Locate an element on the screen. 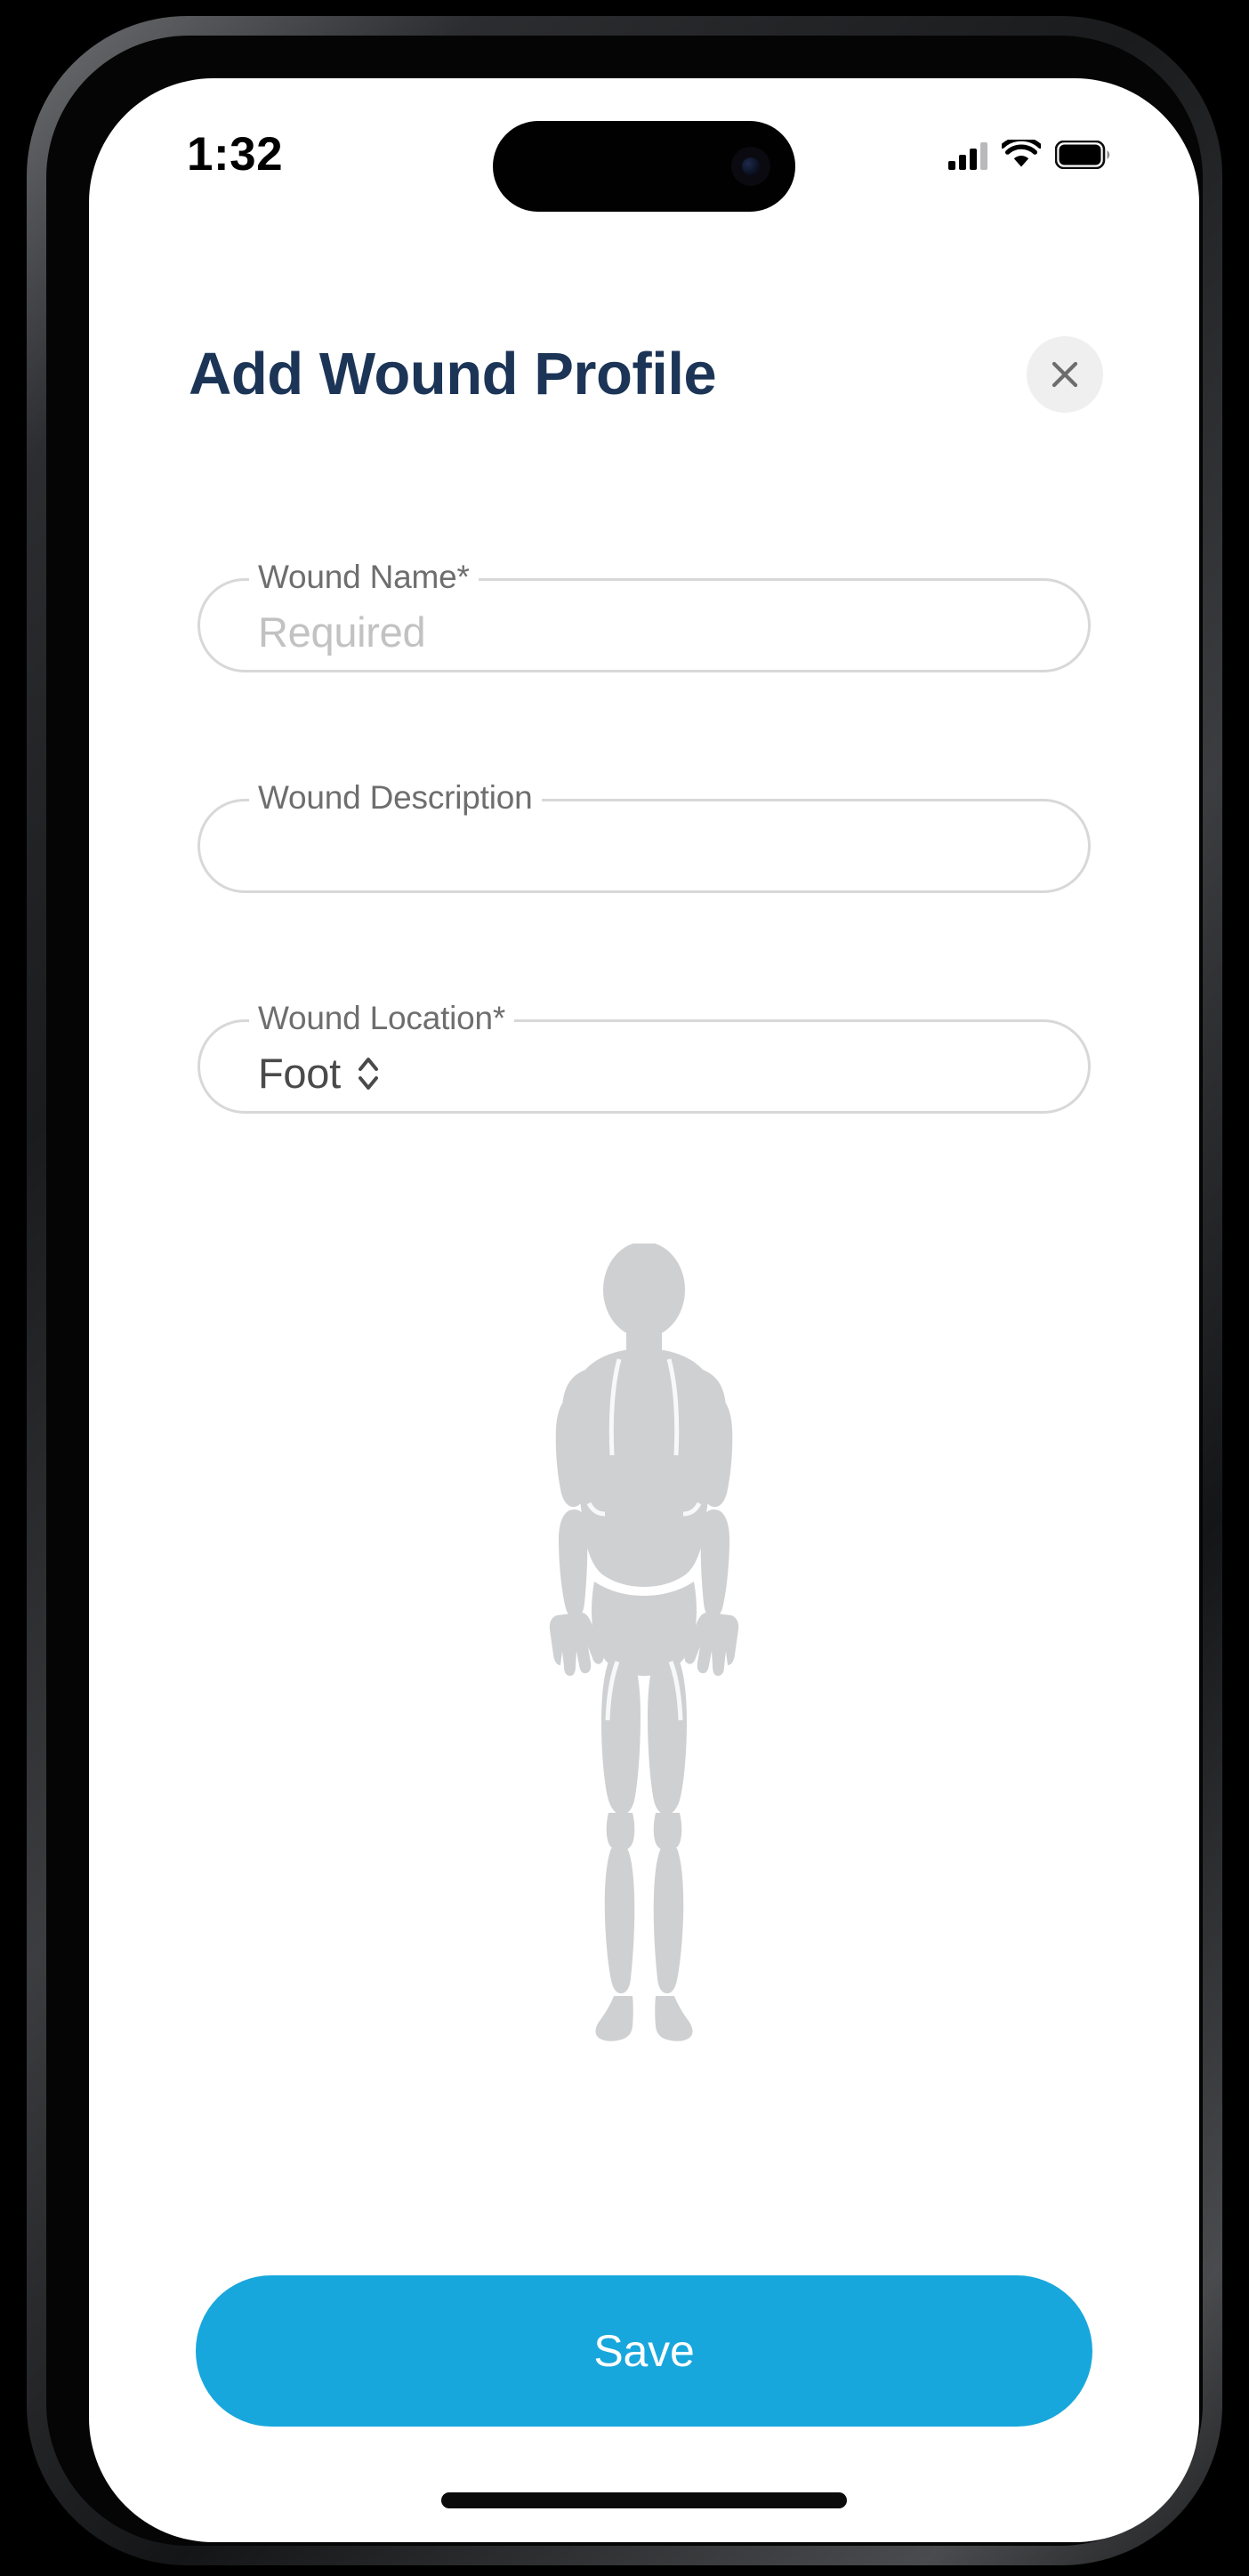 The height and width of the screenshot is (2576, 1249). page-header: Add Wound Profile is located at coordinates (644, 374).